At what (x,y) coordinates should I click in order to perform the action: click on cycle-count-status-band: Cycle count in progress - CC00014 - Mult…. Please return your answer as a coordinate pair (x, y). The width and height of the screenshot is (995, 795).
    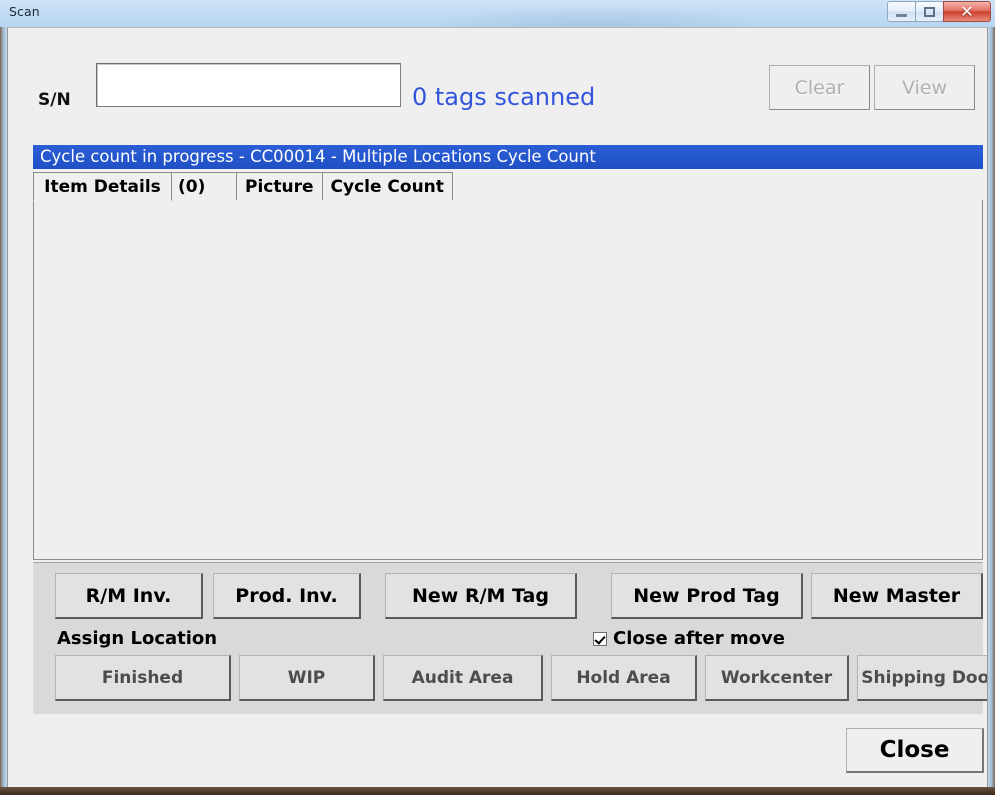
    Looking at the image, I should click on (508, 157).